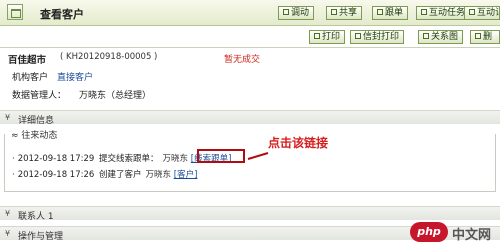 The image size is (500, 244). I want to click on section-details: ¥ 详细信息, so click(250, 118).